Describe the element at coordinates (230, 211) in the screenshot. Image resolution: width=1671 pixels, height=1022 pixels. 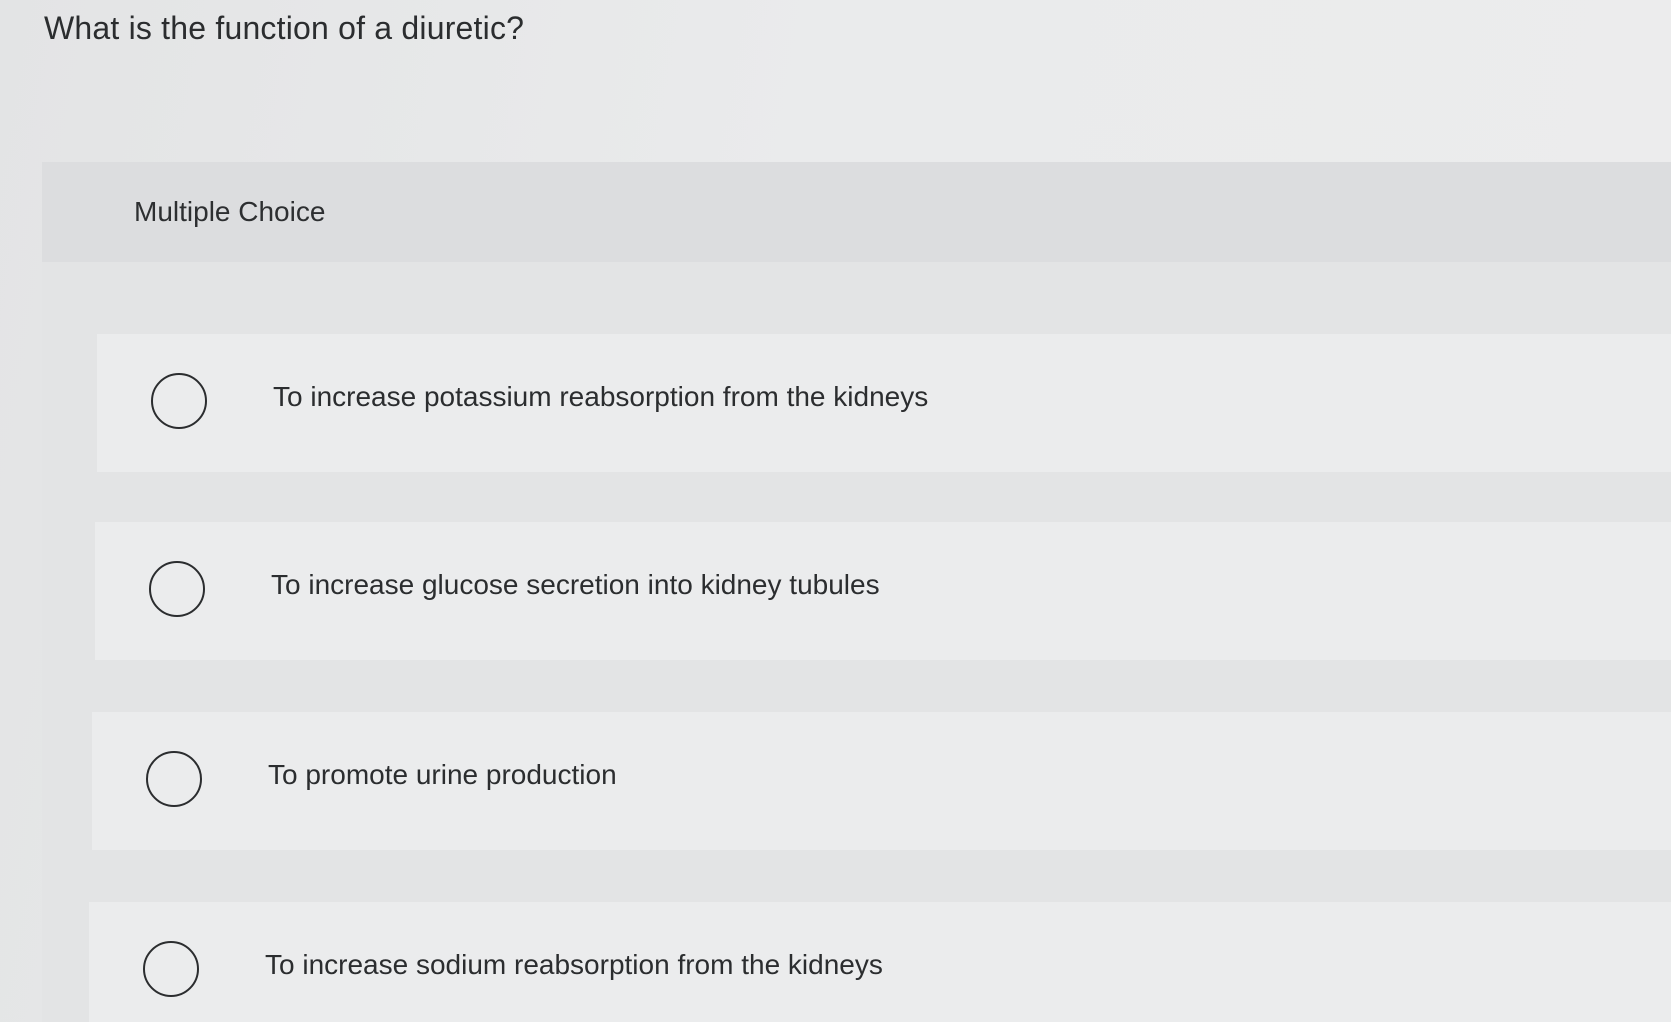
I see `question-type-label: Multiple Choice` at that location.